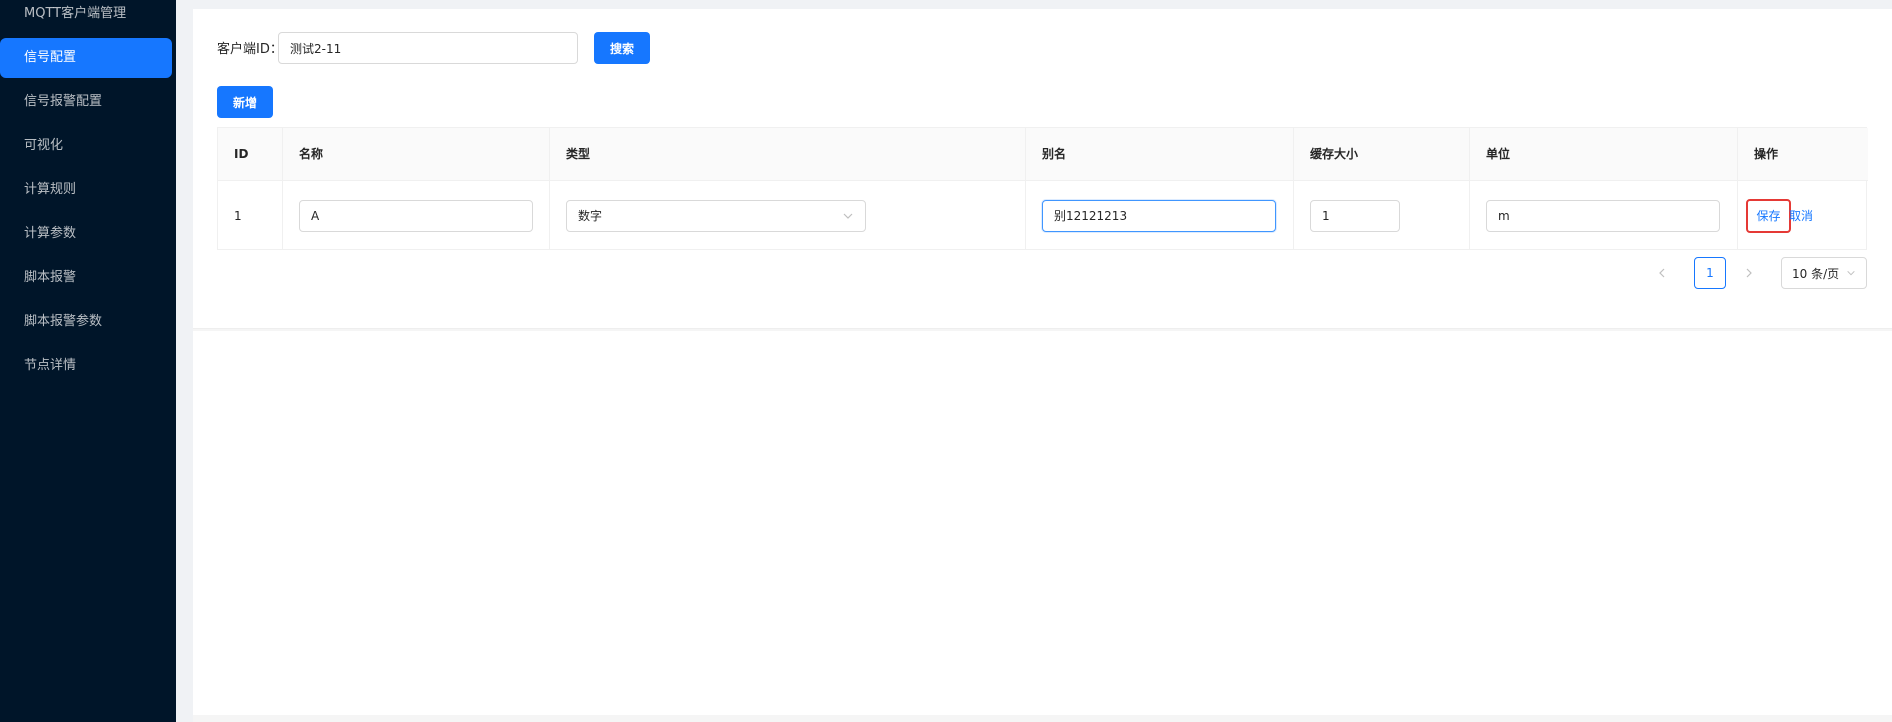 The height and width of the screenshot is (722, 1892). What do you see at coordinates (86, 14) in the screenshot?
I see `sidebar-item-mqtt-client: MQTT客户端管理` at bounding box center [86, 14].